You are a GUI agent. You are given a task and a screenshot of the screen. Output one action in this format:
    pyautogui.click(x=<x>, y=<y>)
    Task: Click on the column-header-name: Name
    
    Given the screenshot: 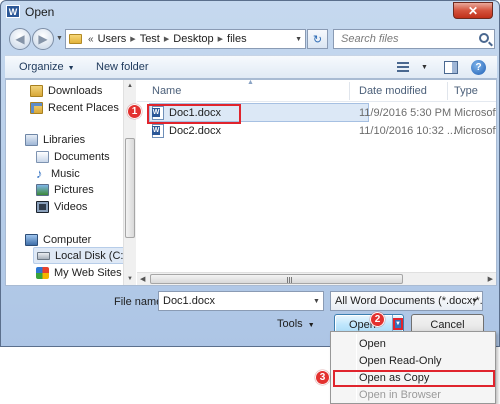 What is the action you would take?
    pyautogui.click(x=166, y=91)
    